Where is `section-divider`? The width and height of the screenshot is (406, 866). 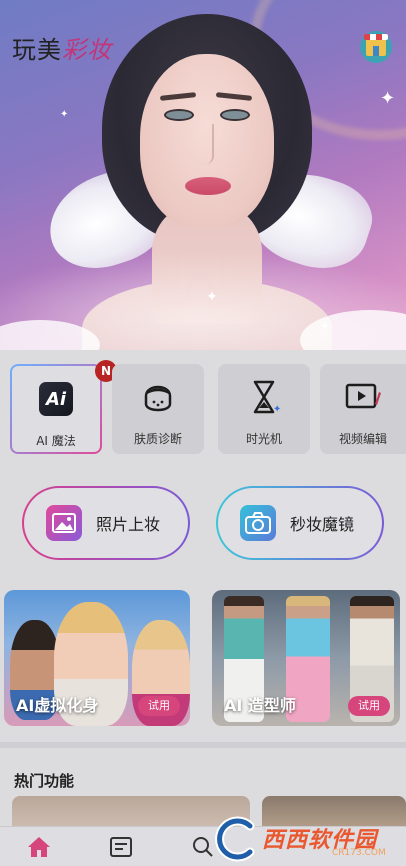
section-divider is located at coordinates (203, 745).